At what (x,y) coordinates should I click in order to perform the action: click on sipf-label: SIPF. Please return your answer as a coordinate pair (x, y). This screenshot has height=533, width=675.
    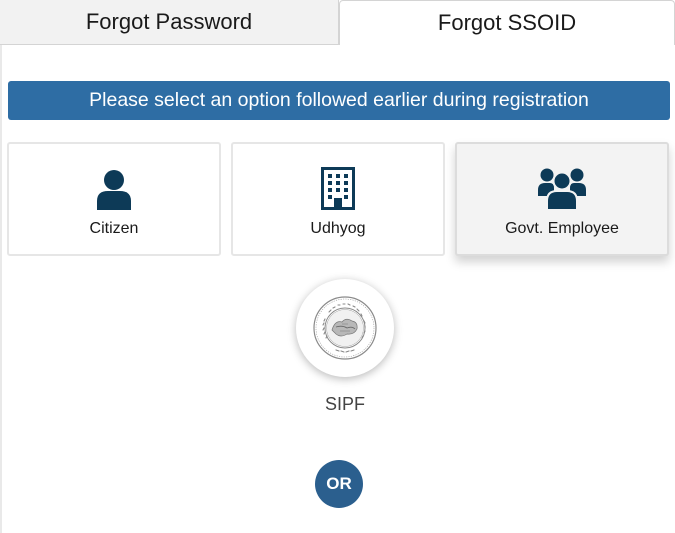
    Looking at the image, I should click on (344, 404).